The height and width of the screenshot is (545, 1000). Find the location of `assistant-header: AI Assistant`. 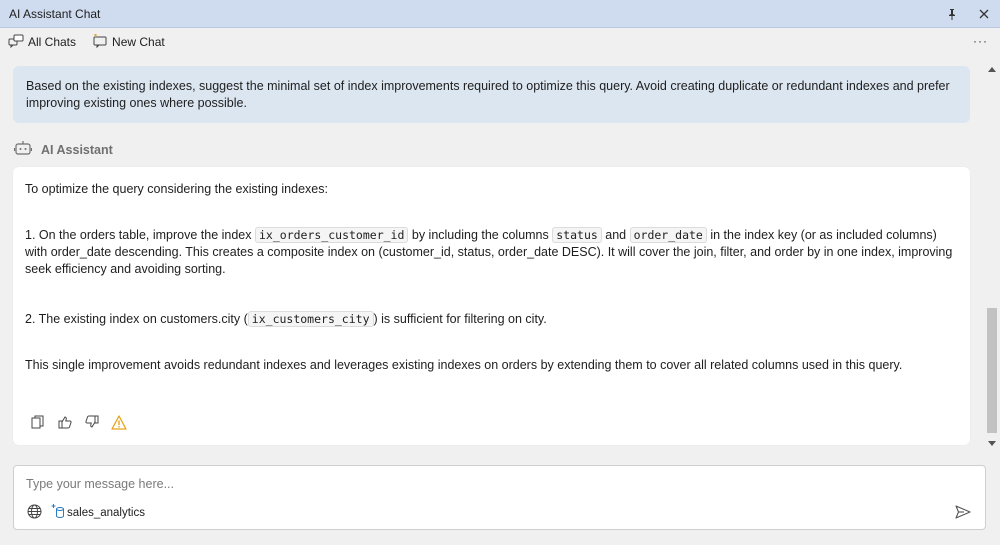

assistant-header: AI Assistant is located at coordinates (63, 149).